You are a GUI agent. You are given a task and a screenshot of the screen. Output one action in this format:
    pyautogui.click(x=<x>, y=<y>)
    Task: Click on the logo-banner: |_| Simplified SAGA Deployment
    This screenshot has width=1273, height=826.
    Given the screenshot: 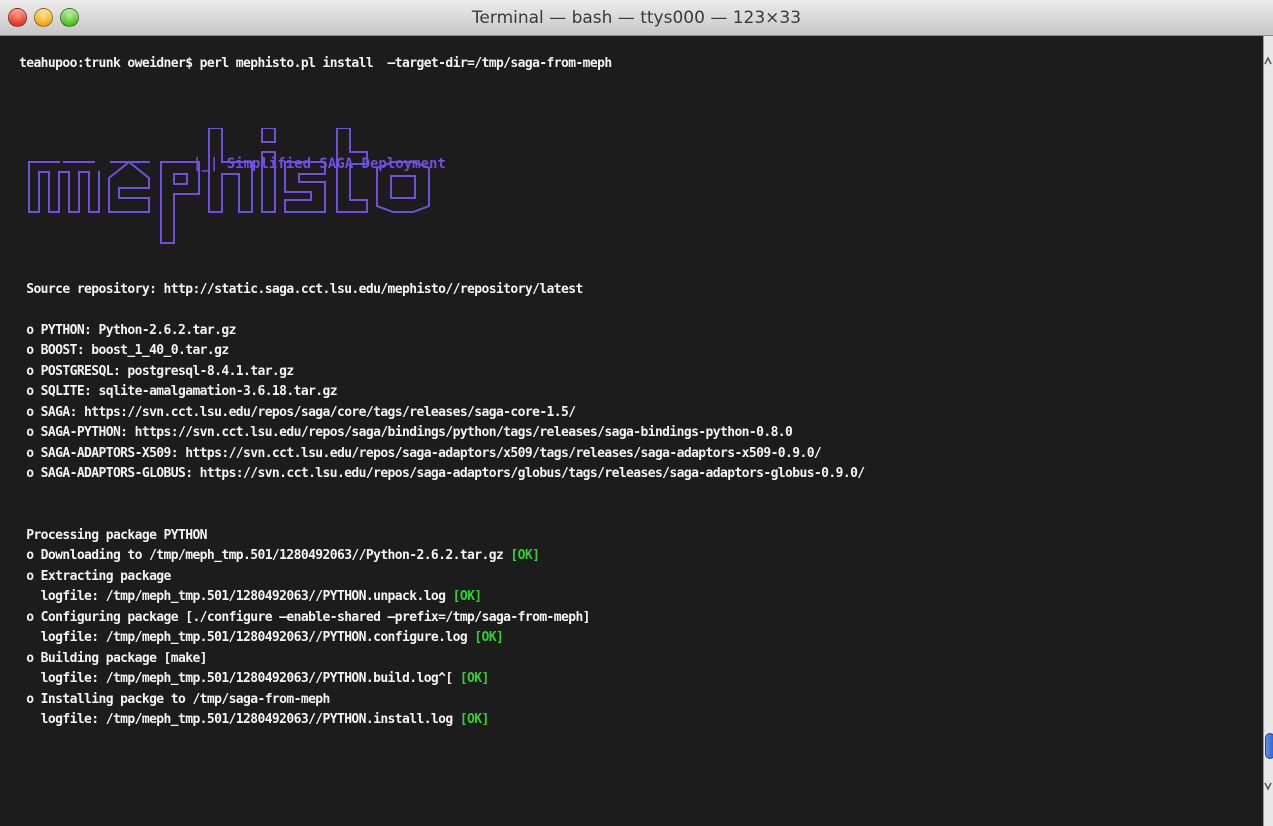 What is the action you would take?
    pyautogui.click(x=319, y=164)
    